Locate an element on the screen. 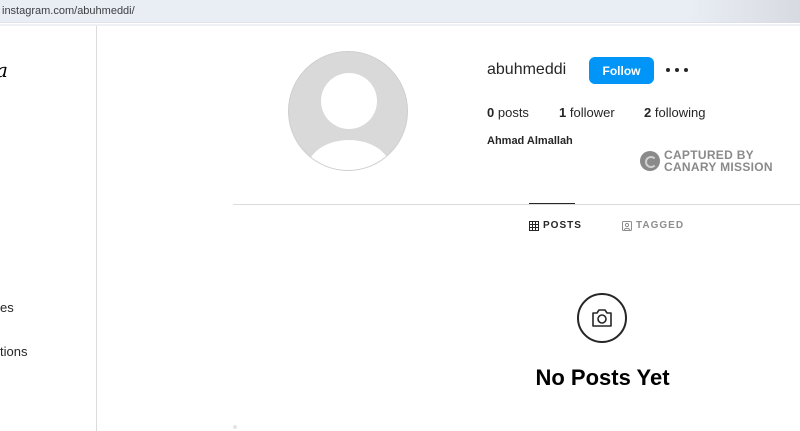 The image size is (800, 431). sidebar-item-notifications: tions is located at coordinates (13, 351).